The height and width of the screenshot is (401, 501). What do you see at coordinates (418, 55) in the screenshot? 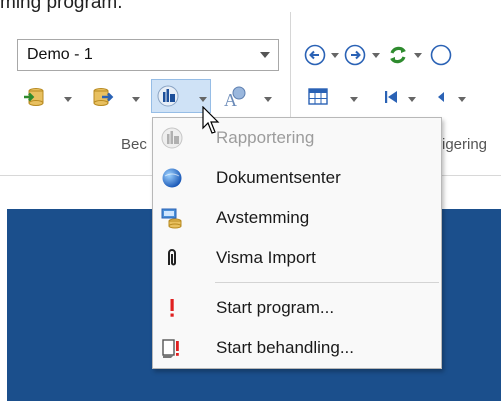
I see `refresh-dropdown-arrow` at bounding box center [418, 55].